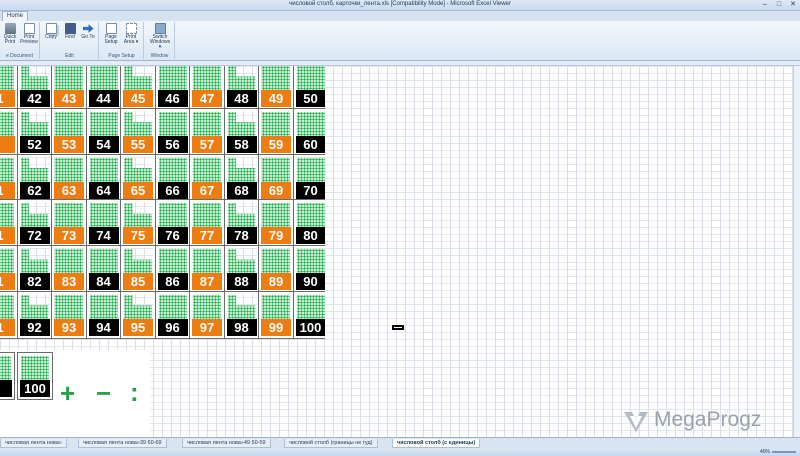 Image resolution: width=800 pixels, height=456 pixels. What do you see at coordinates (765, 5) in the screenshot?
I see `minimize-icon: –` at bounding box center [765, 5].